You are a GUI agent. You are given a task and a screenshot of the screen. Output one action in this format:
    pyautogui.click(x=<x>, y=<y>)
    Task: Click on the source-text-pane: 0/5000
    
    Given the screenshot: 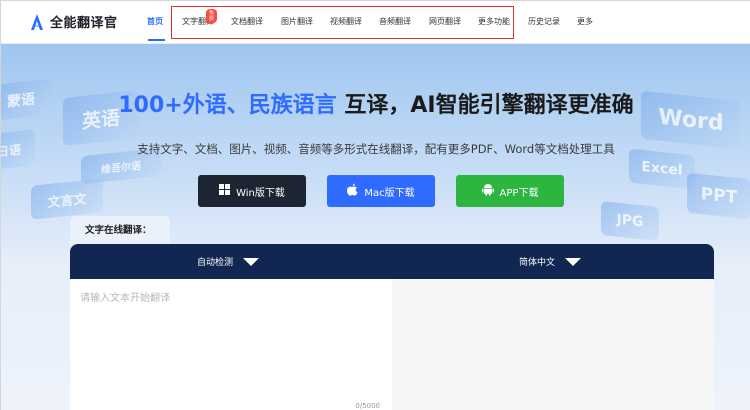 What is the action you would take?
    pyautogui.click(x=231, y=344)
    